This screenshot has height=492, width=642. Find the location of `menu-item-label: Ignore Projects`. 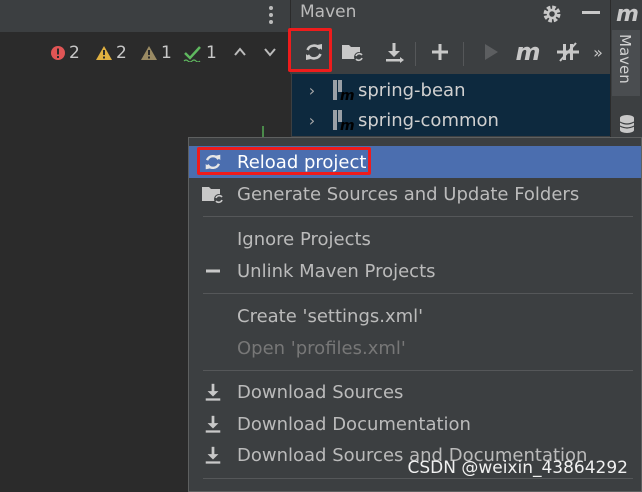

menu-item-label: Ignore Projects is located at coordinates (304, 239).